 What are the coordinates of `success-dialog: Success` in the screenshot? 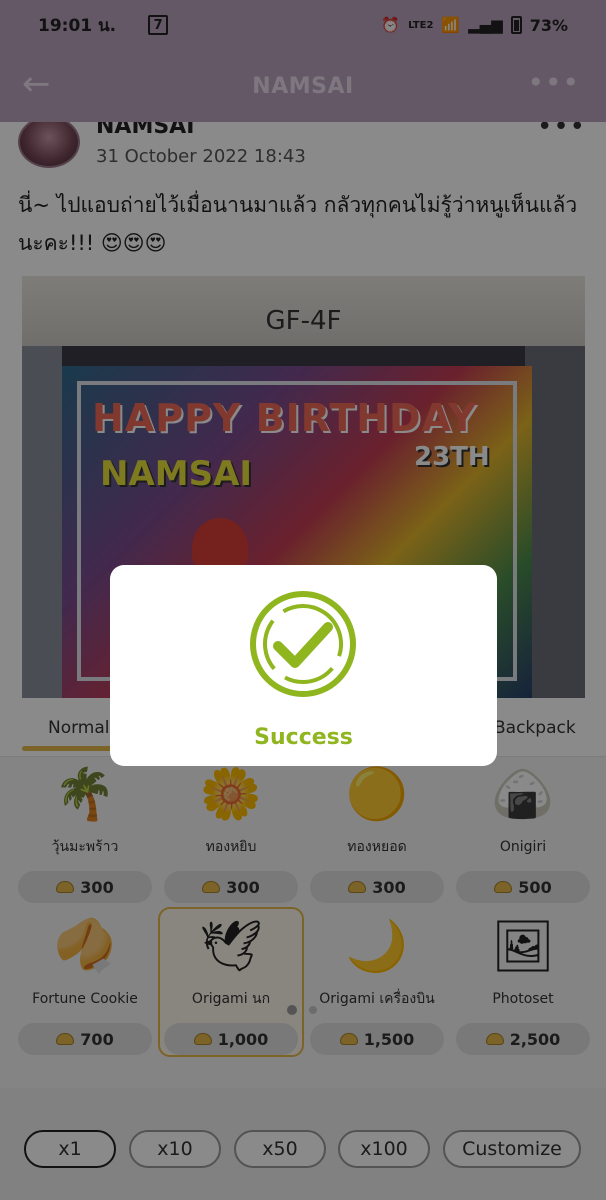 It's located at (303, 665).